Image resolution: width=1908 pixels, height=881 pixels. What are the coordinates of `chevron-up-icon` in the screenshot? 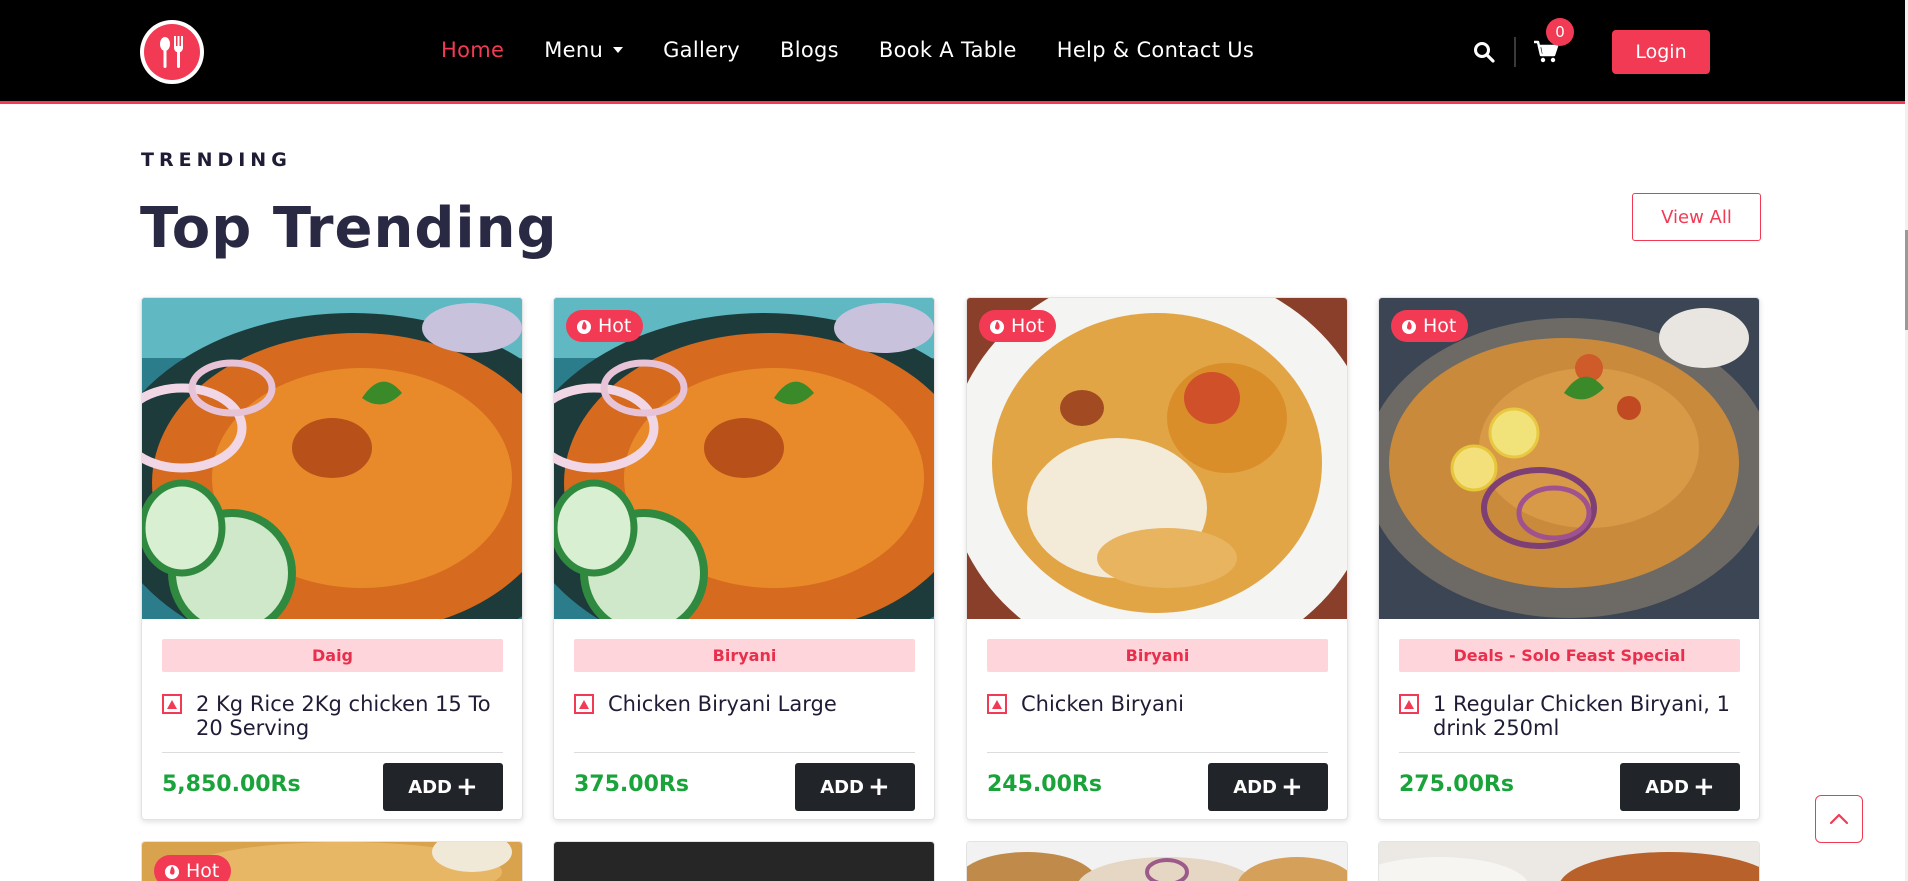 It's located at (1839, 819).